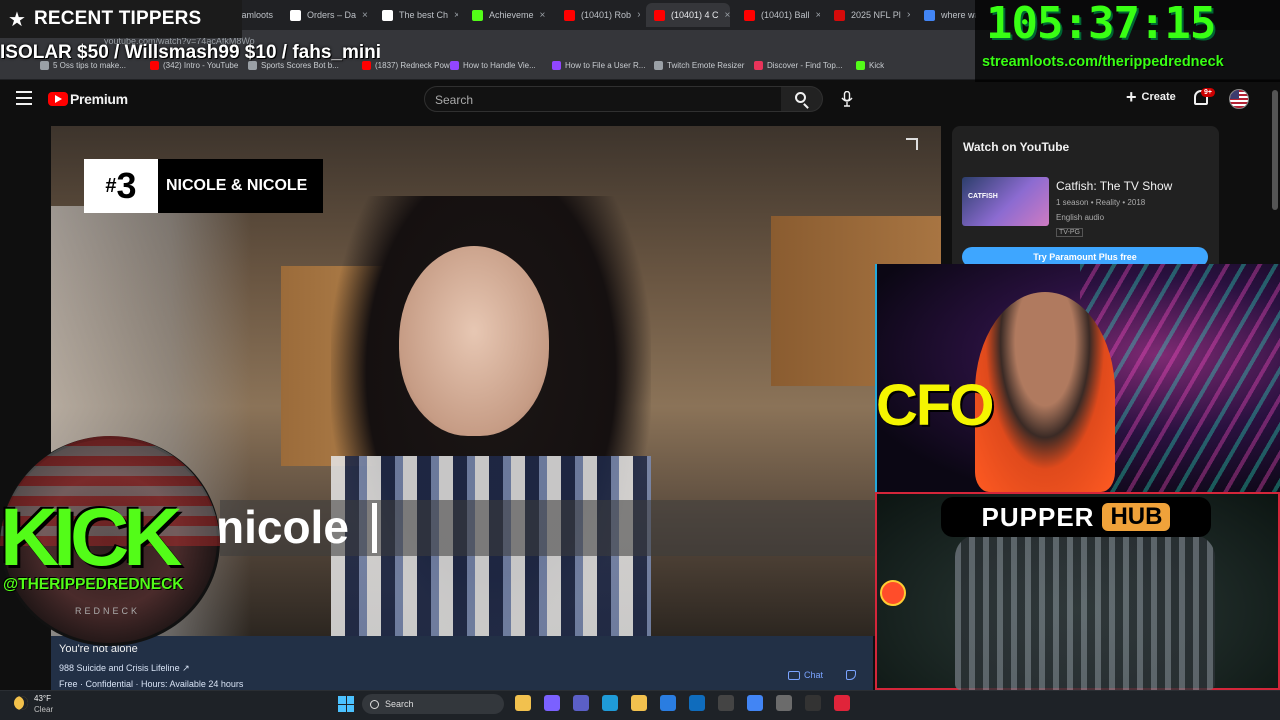 The height and width of the screenshot is (720, 1280). I want to click on tab-label: Achieveme, so click(511, 15).